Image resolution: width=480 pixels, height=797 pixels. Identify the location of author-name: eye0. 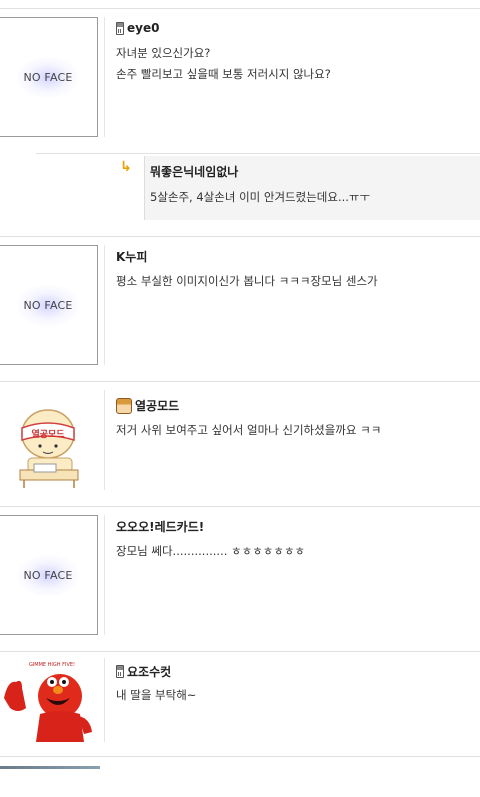
(143, 28).